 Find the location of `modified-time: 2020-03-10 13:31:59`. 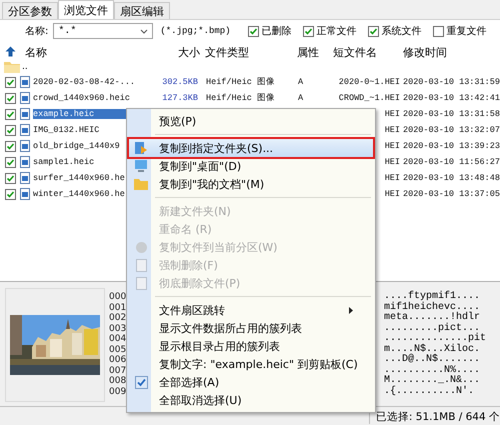

modified-time: 2020-03-10 13:31:59 is located at coordinates (451, 82).